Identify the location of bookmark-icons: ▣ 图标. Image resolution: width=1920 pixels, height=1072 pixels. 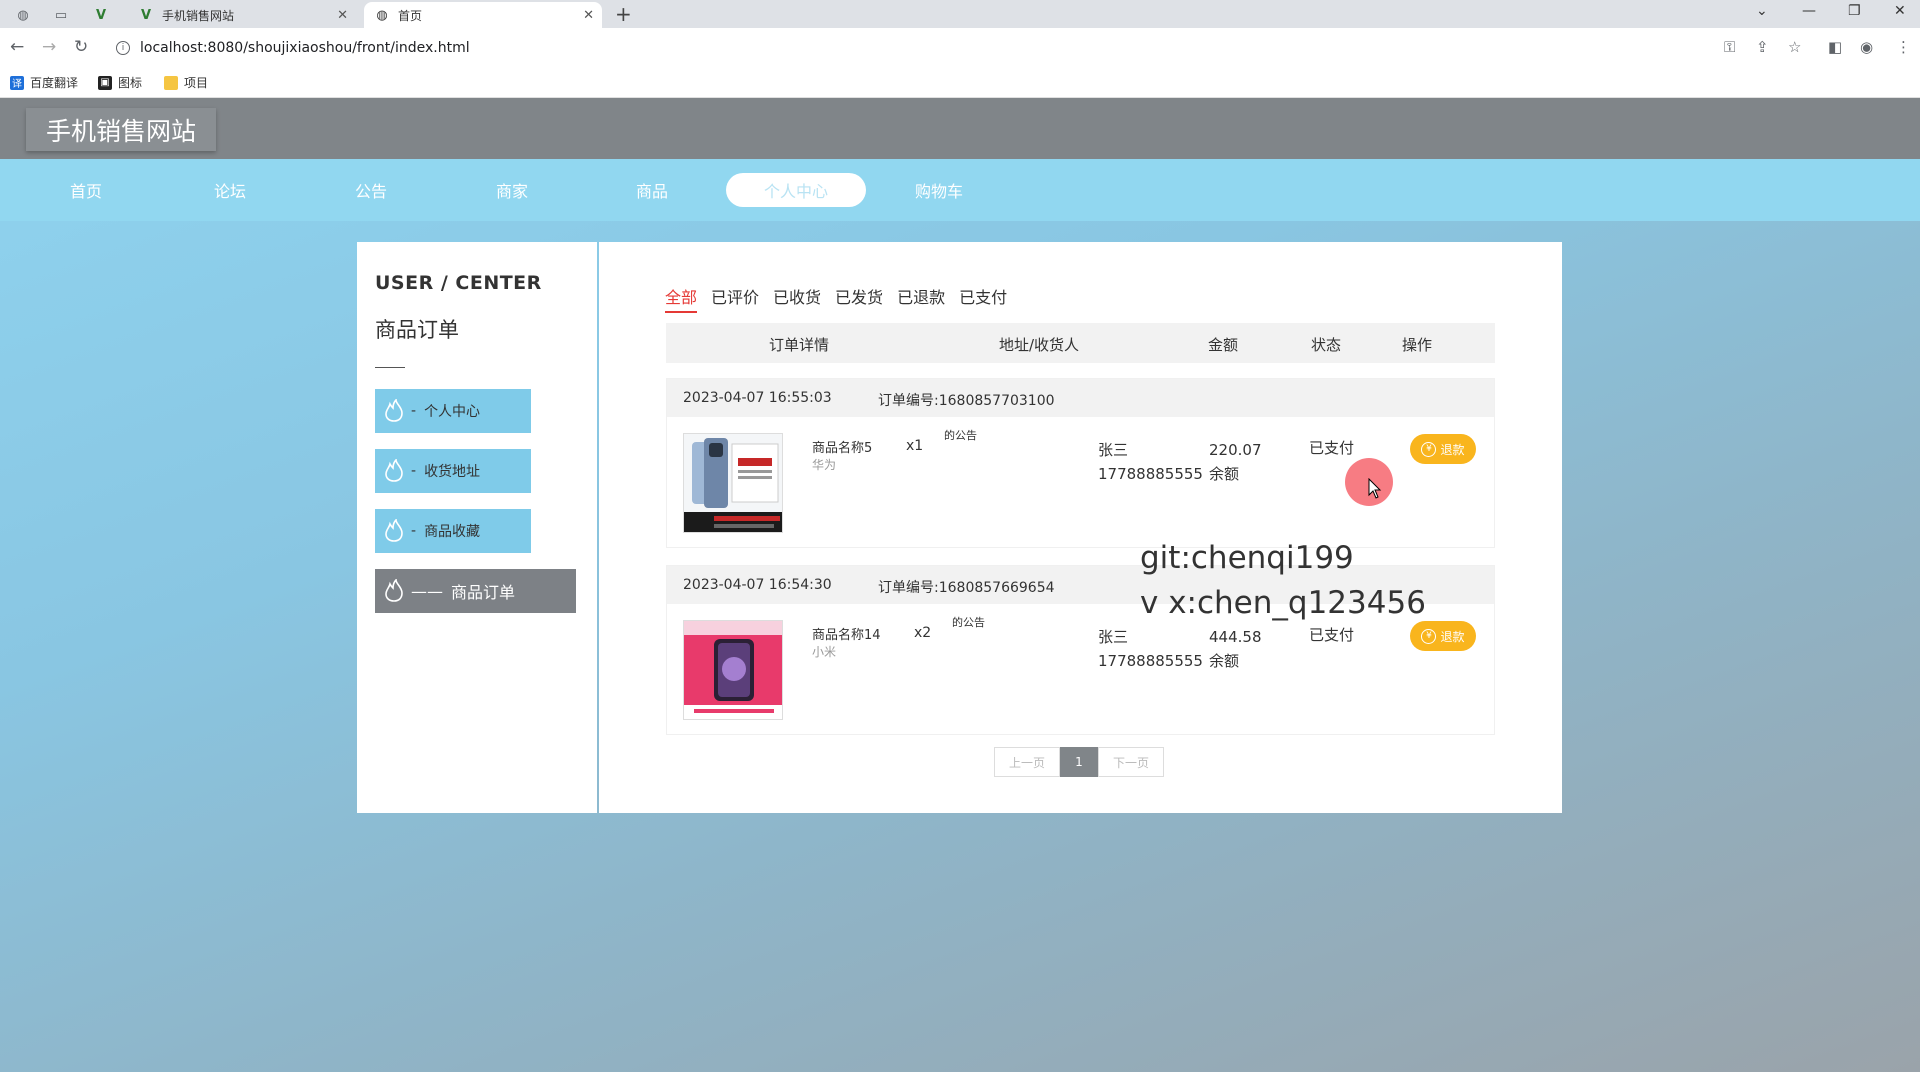
(120, 82).